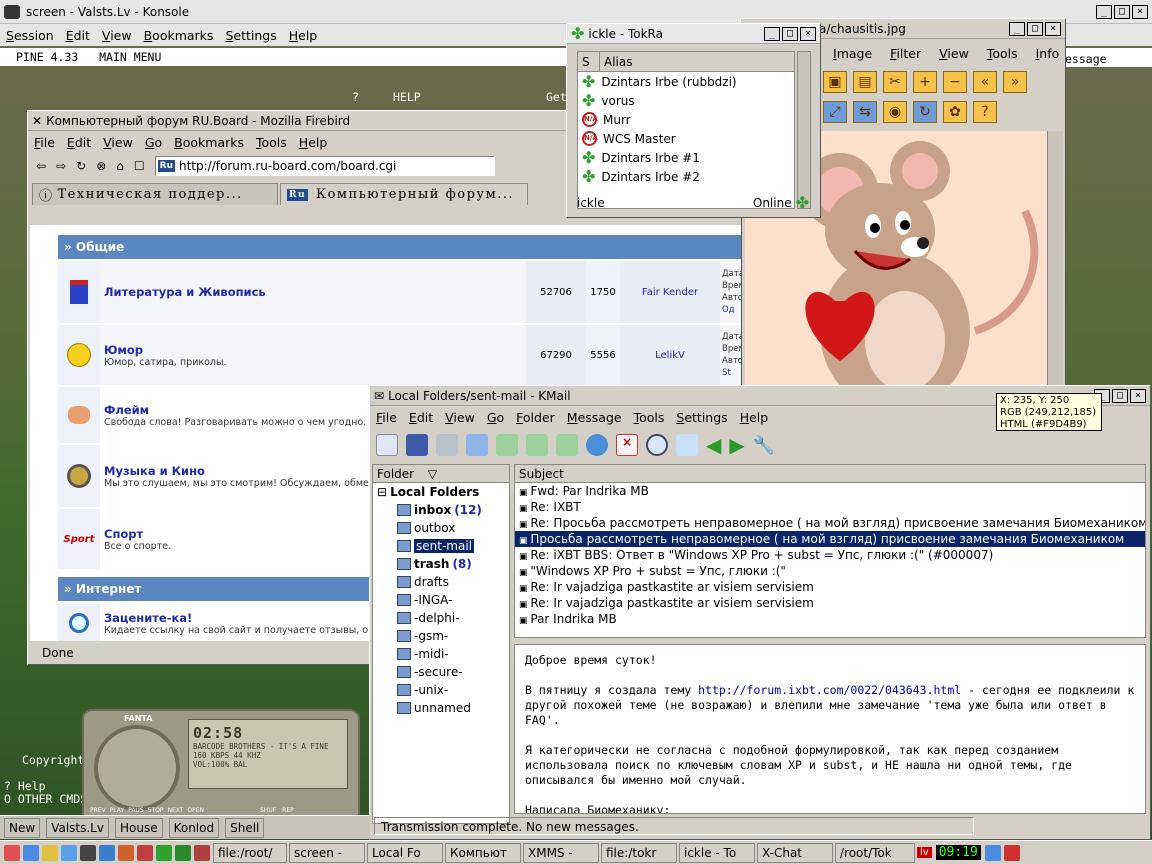 The image size is (1152, 864). Describe the element at coordinates (686, 138) in the screenshot. I see `contact-row: N/A WCS Master` at that location.